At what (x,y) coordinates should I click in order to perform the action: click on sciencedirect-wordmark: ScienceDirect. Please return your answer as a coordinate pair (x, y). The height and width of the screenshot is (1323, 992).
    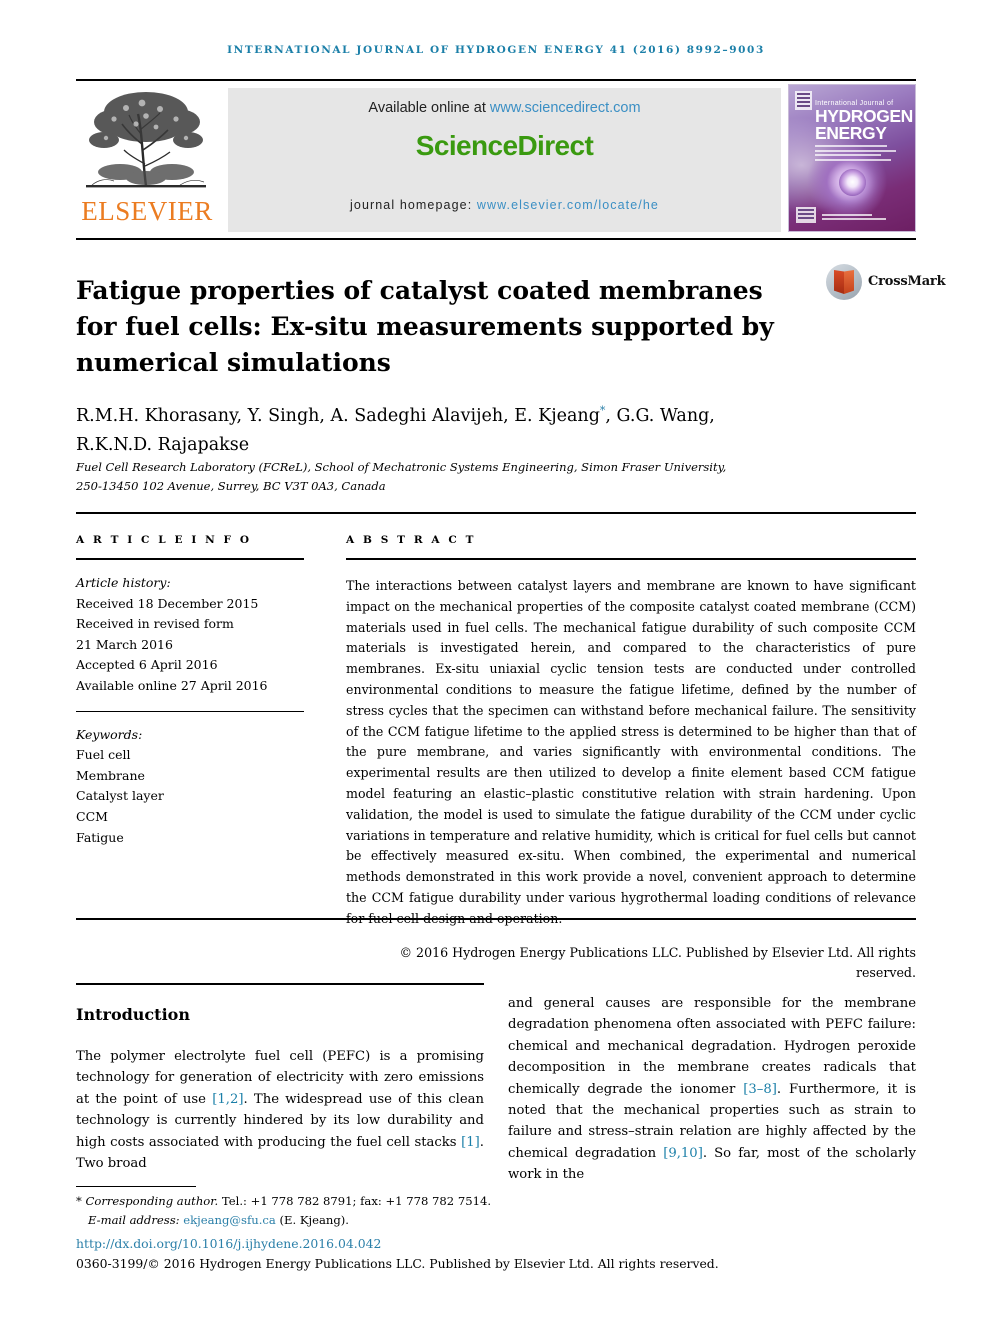
    Looking at the image, I should click on (504, 146).